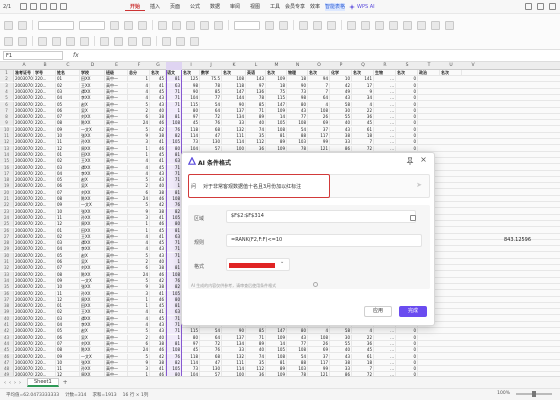 The height and width of the screenshot is (400, 560). What do you see at coordinates (379, 25) in the screenshot?
I see `sort-icon` at bounding box center [379, 25].